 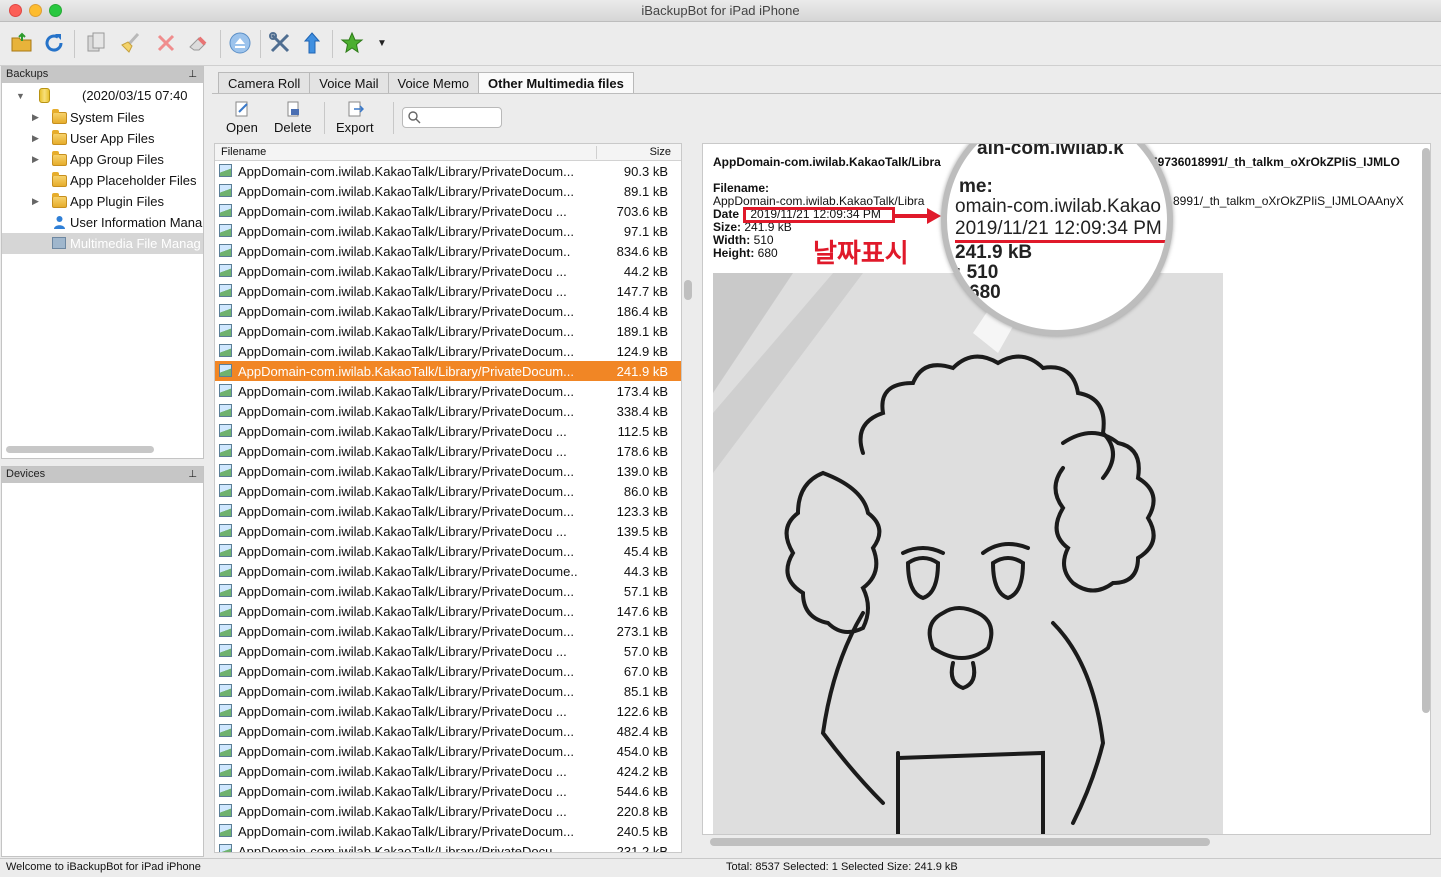 What do you see at coordinates (642, 751) in the screenshot?
I see `file-size: 454.0 kB` at bounding box center [642, 751].